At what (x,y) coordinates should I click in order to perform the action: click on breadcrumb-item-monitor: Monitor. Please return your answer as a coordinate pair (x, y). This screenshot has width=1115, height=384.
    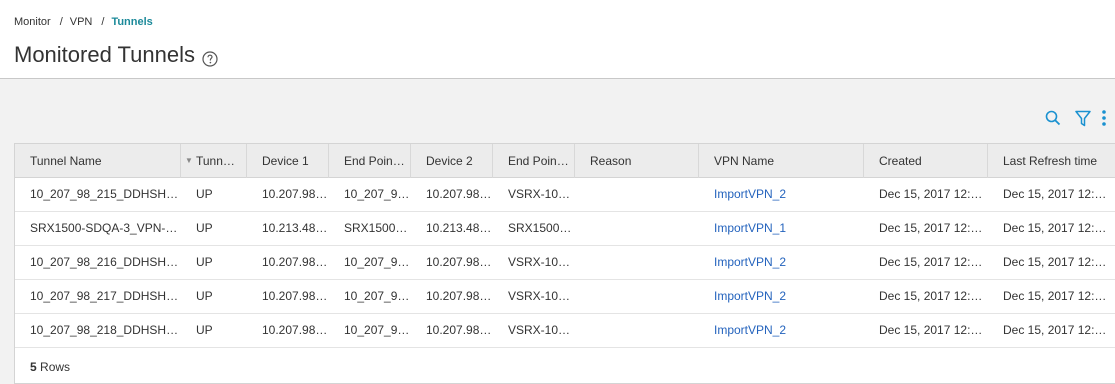
    Looking at the image, I should click on (32, 22).